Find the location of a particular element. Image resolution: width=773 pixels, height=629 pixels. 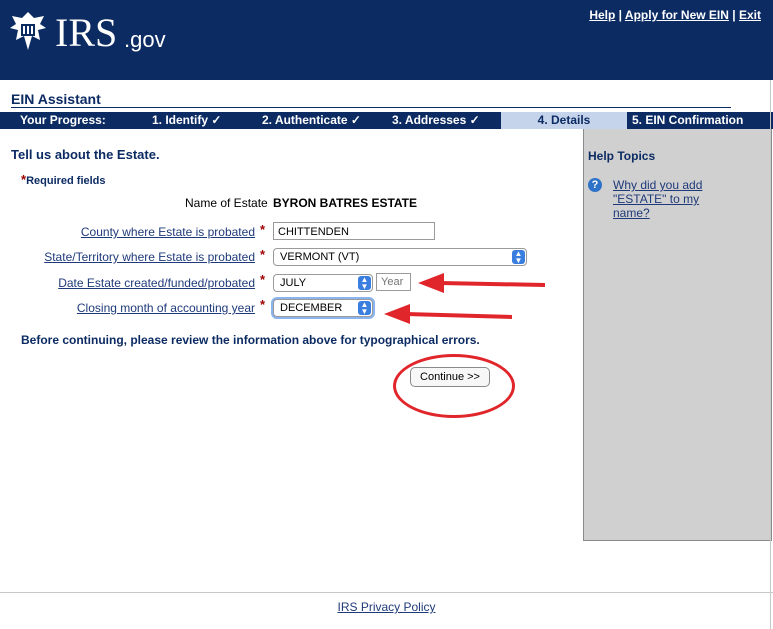

state-select: VERMONT (VT) ▲ ▼ is located at coordinates (400, 257).